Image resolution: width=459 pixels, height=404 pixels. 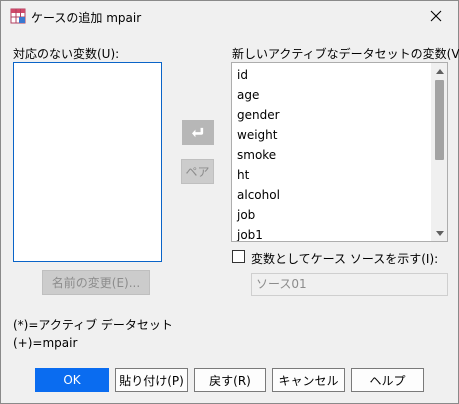 I want to click on mpair-legend: (+)=mpair, so click(x=45, y=343).